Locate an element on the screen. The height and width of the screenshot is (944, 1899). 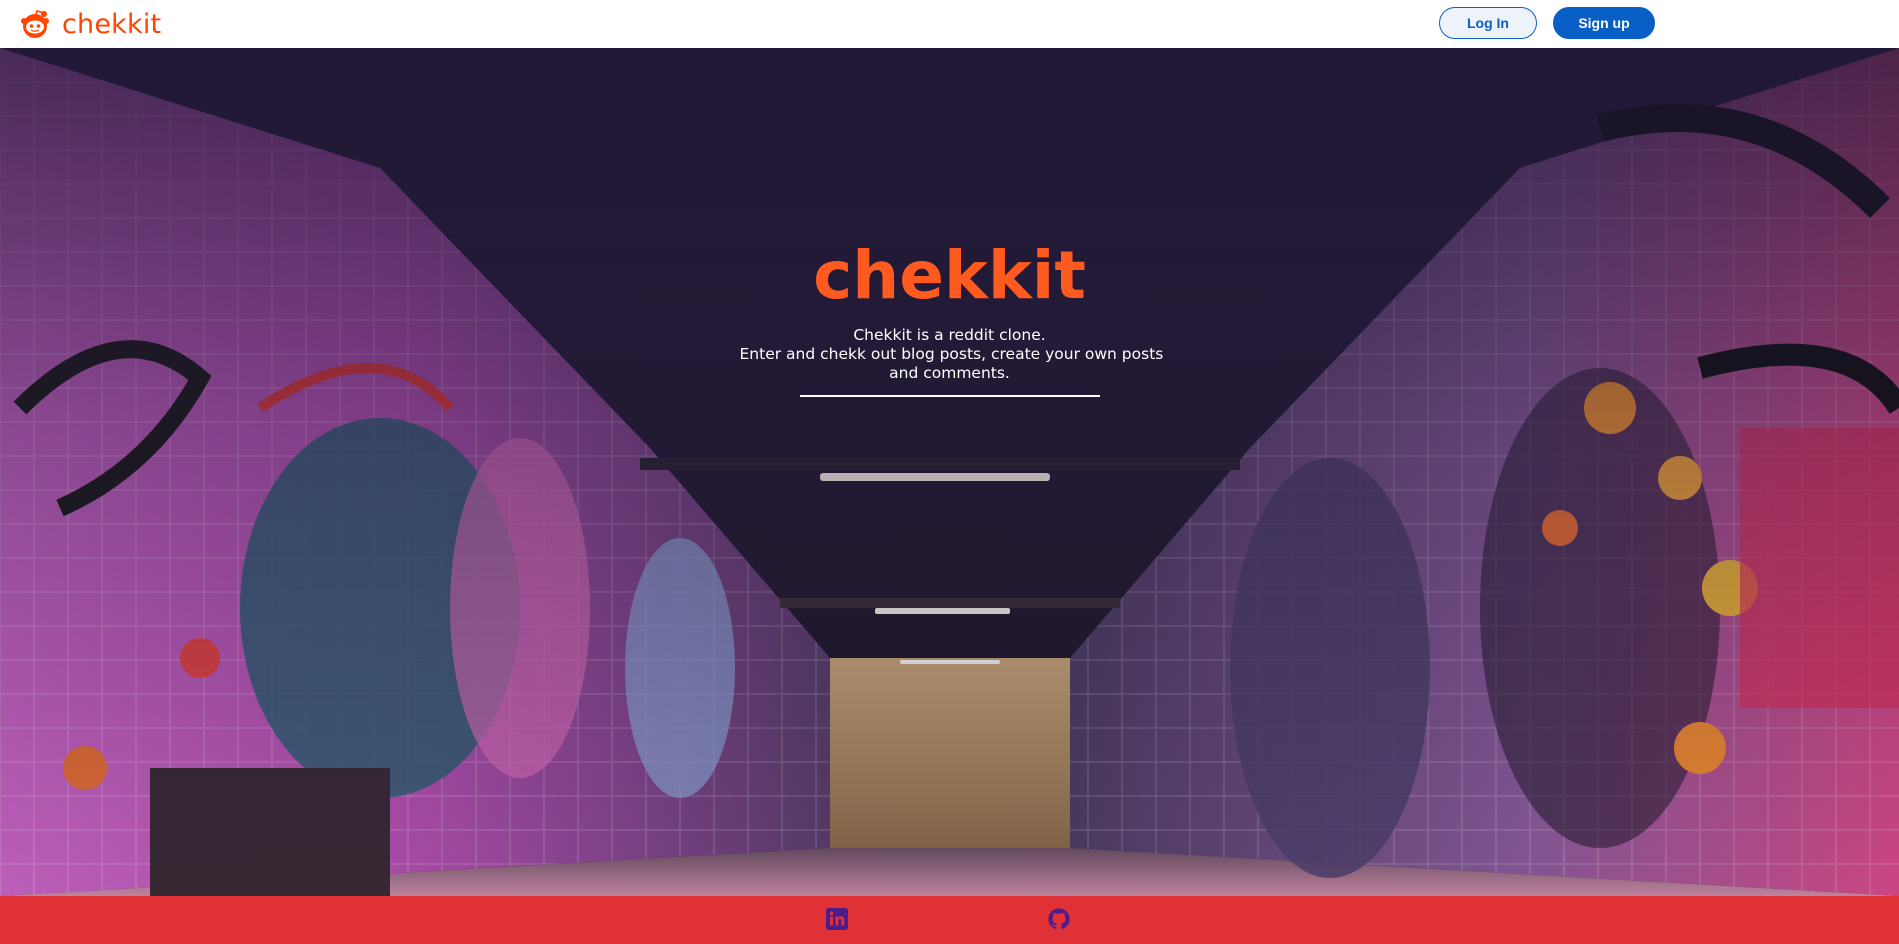
login-button: Log In is located at coordinates (1488, 23).